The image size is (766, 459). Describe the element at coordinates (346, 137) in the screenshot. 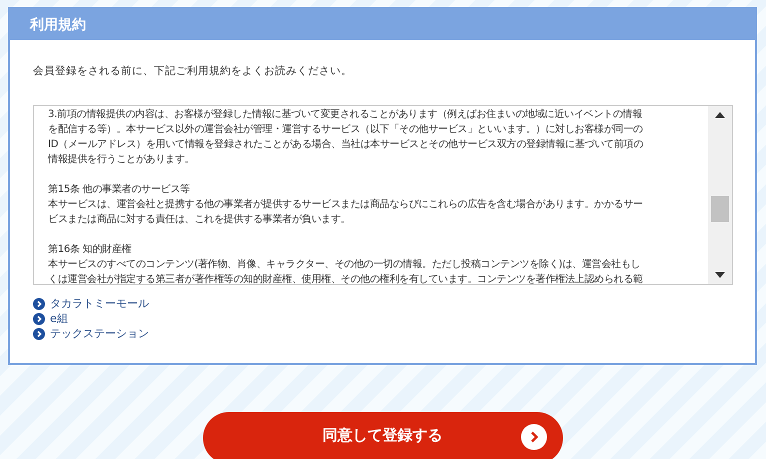

I see `terms-paragraph: 3.前項の情報提供の内容は、お客様が登録した情報に基づいて変更されることがあります（例えばお住まいの地域に近いイベントの情報 を配信する等）。本サービス以外の運営会社が管理・運営するサービス（以下「その他サービス」といいます。）に対しお客様が同一の ID（メールアドレス）を用いて情報を登録されたことがある場合、当社は本サービスとその他サービス双方の登録情報に基づいて前項の 情報提供を行うことがあります。` at that location.